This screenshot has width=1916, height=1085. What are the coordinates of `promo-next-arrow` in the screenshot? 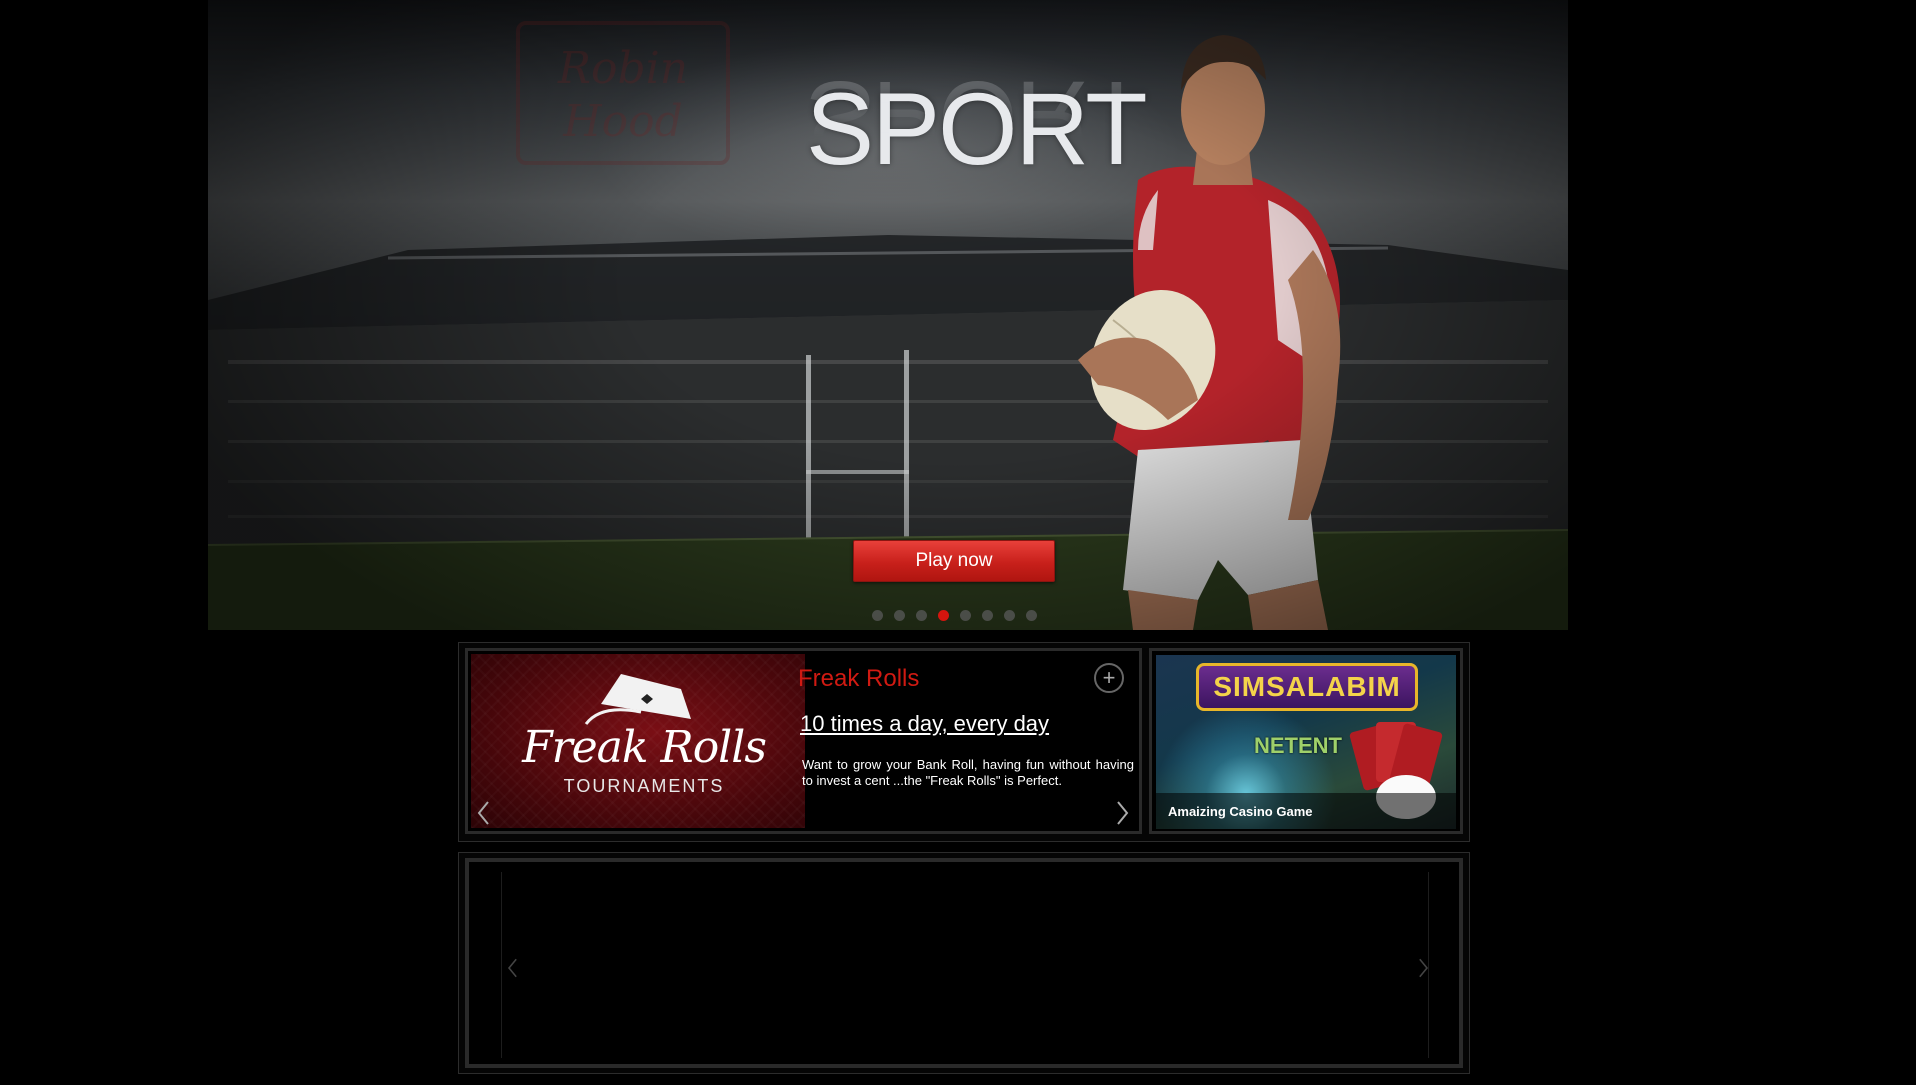 It's located at (1122, 813).